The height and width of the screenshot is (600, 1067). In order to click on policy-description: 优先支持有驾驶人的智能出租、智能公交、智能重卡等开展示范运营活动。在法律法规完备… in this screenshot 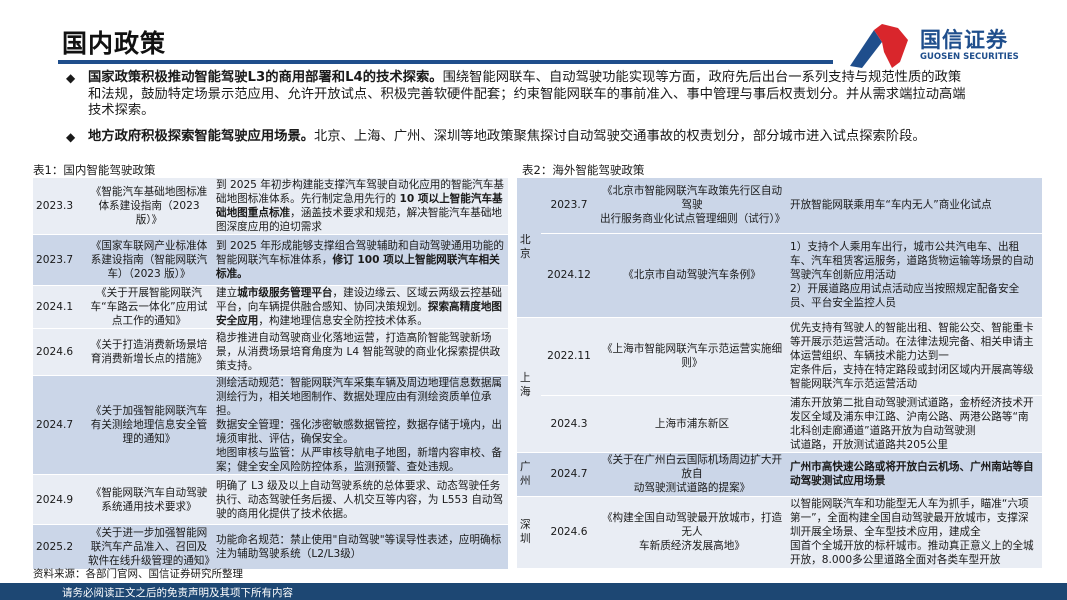, I will do `click(914, 356)`.